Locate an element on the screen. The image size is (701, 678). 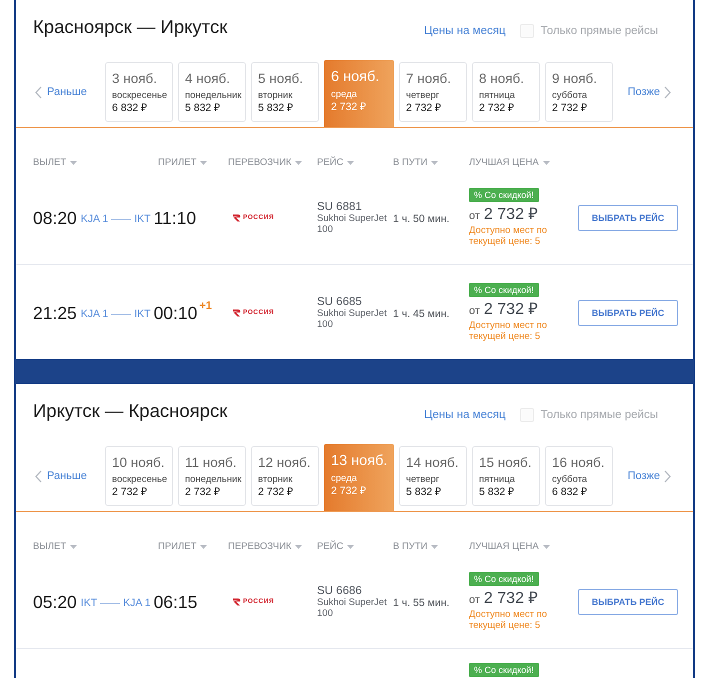
arrival-time: 11:10 is located at coordinates (175, 217).